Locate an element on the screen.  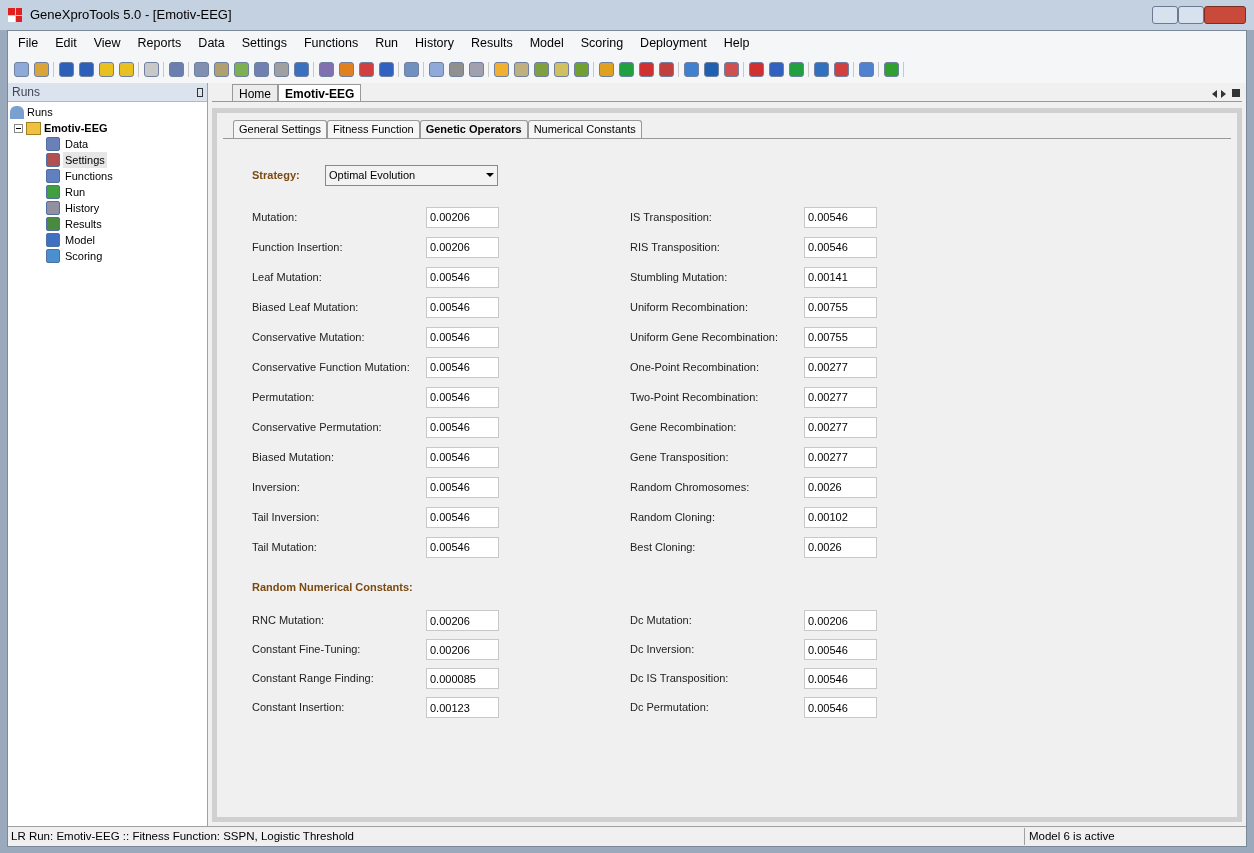
menu-item: View is located at coordinates (107, 43).